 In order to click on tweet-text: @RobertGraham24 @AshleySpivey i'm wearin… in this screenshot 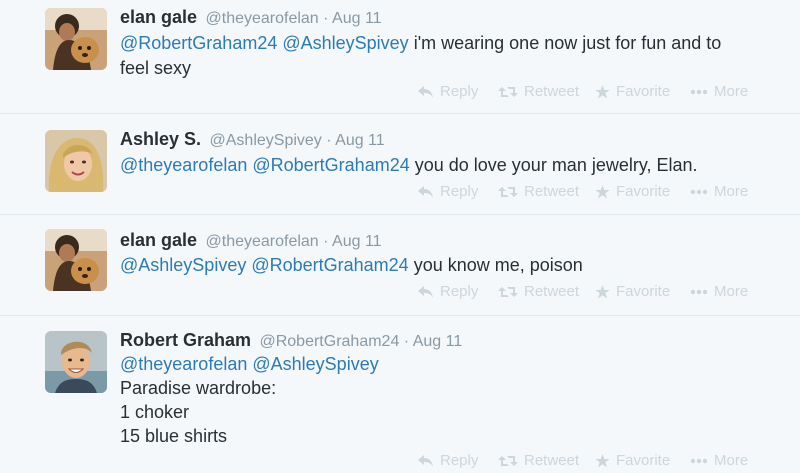, I will do `click(445, 56)`.